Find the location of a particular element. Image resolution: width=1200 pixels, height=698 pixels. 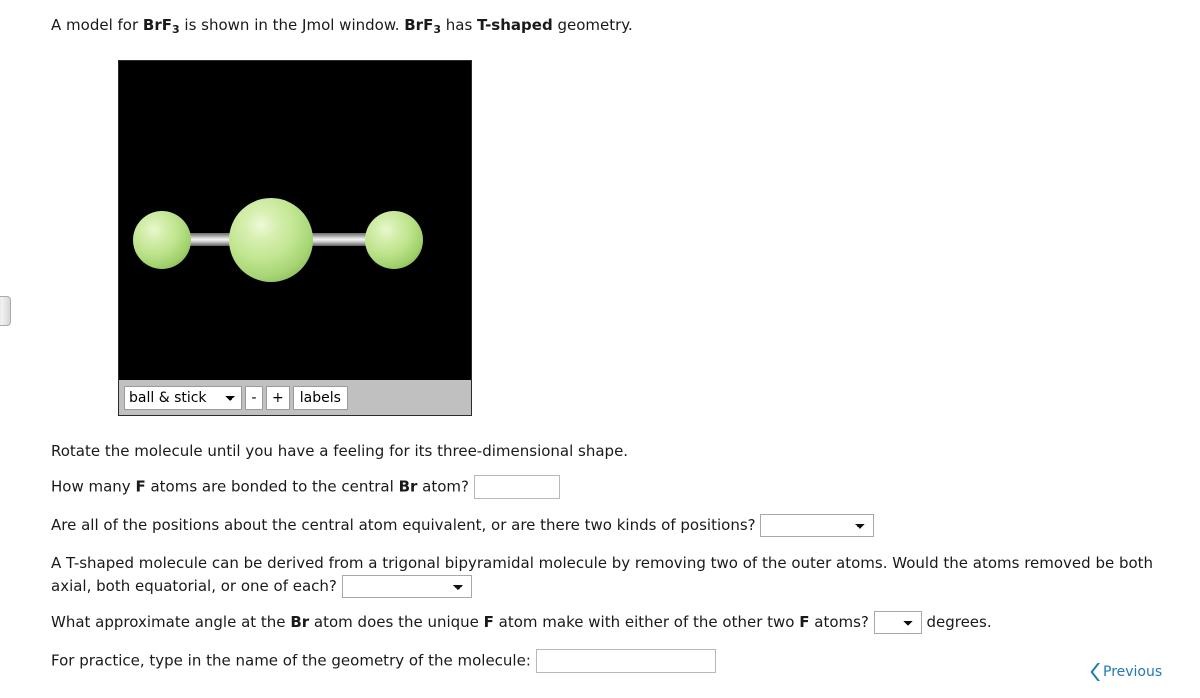

q1-bold-f: F is located at coordinates (140, 486).